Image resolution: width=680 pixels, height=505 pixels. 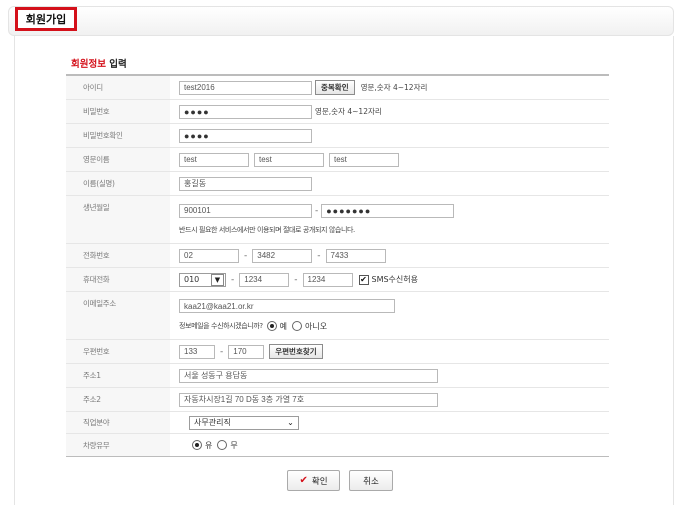 I want to click on label-birth: 생년월일, so click(x=118, y=219).